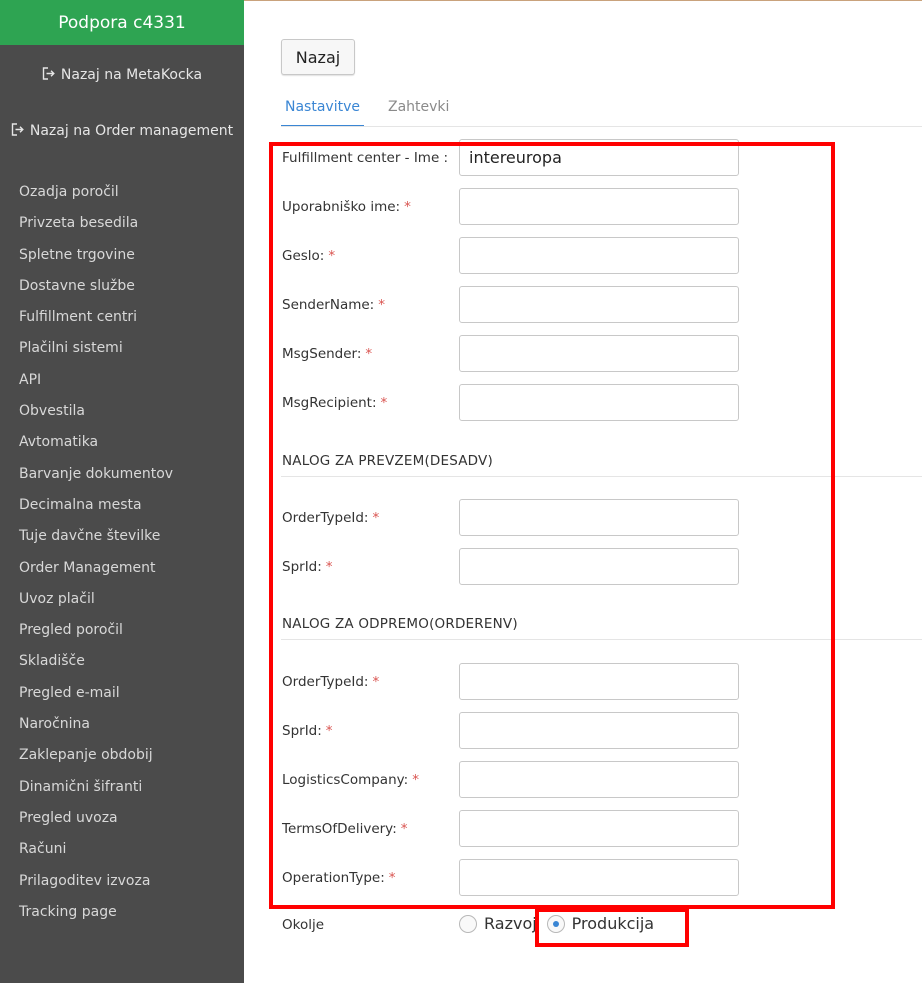 This screenshot has height=983, width=922. I want to click on tab-nastavitve: Nastavitve, so click(322, 112).